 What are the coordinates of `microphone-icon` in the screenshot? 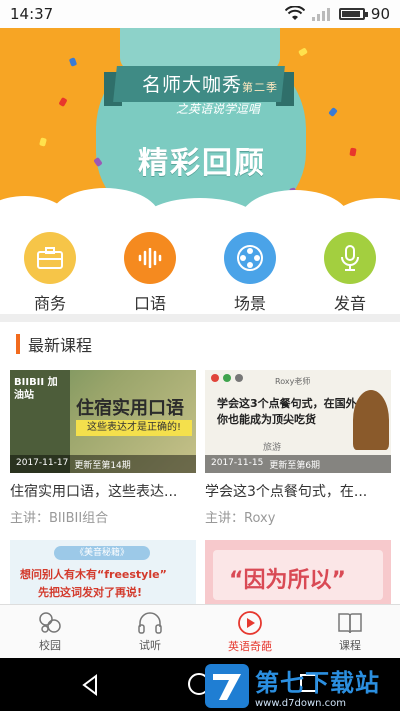 It's located at (350, 258).